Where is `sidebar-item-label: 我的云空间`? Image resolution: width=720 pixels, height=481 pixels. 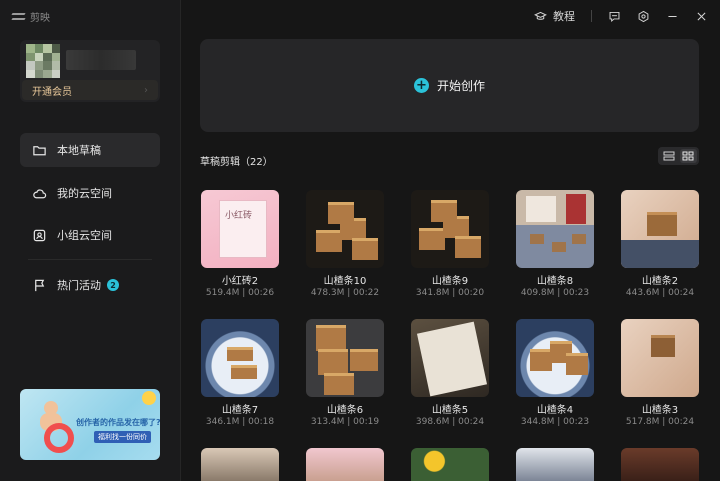
sidebar-item-label: 我的云空间 is located at coordinates (84, 193).